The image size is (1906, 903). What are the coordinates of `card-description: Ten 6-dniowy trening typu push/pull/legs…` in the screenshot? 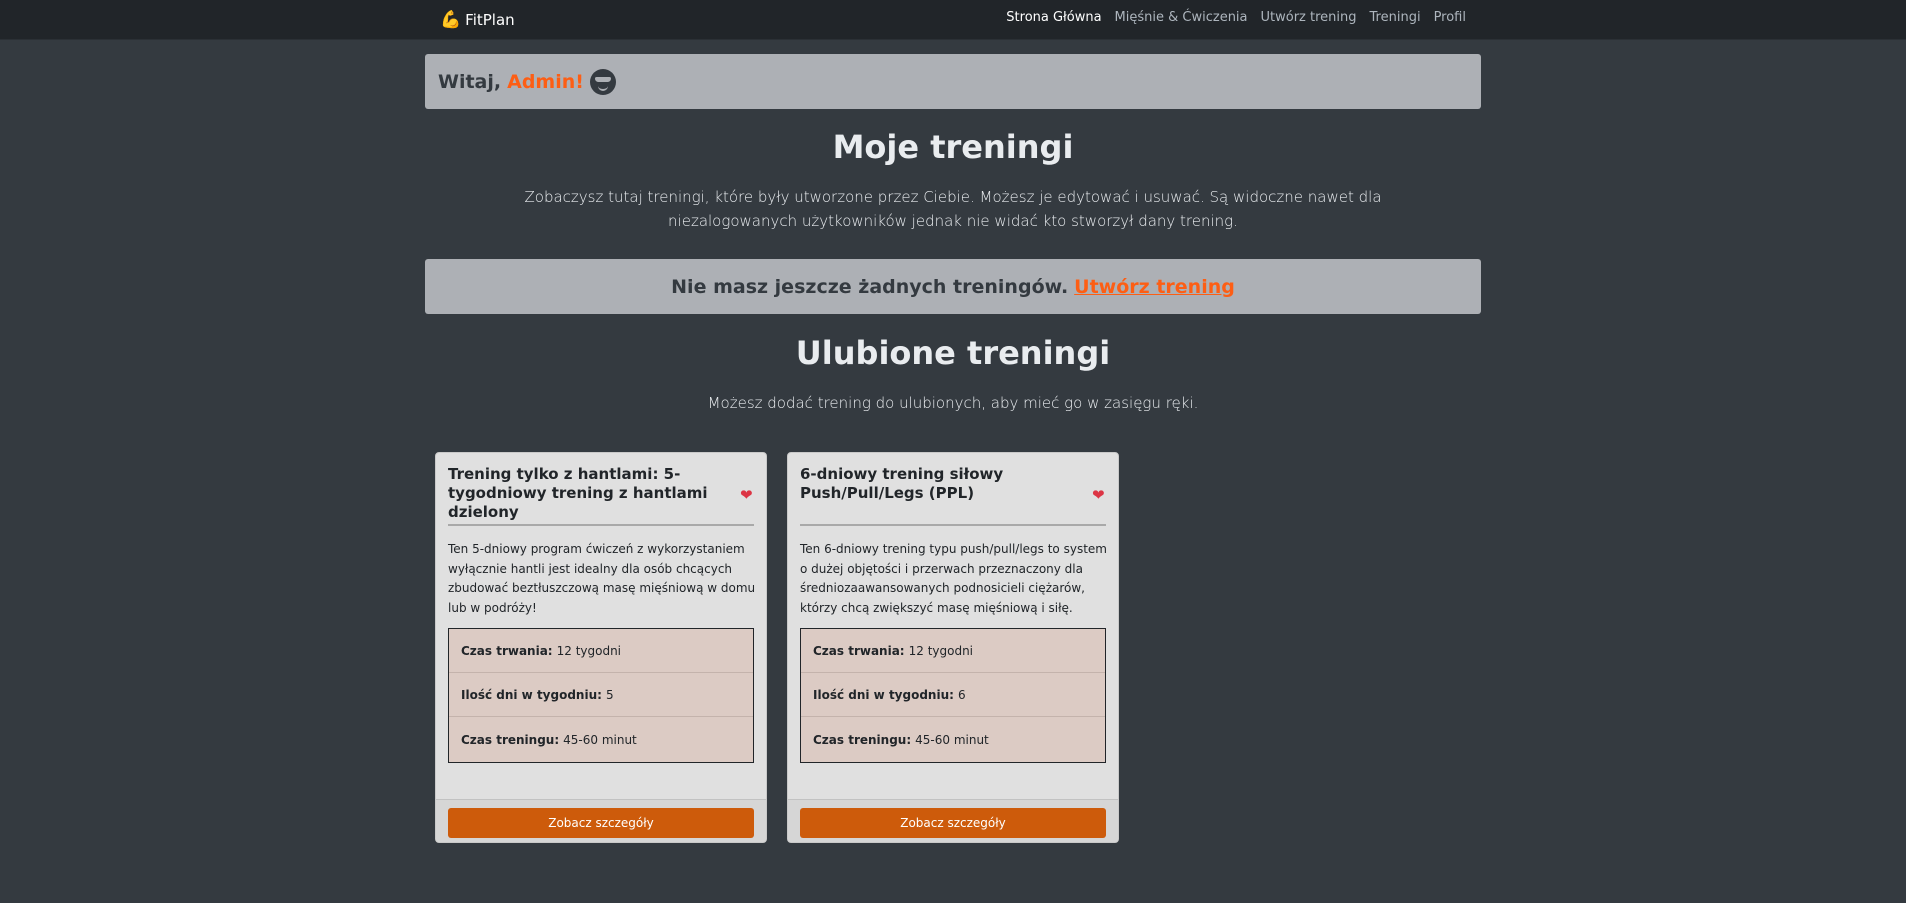 It's located at (953, 578).